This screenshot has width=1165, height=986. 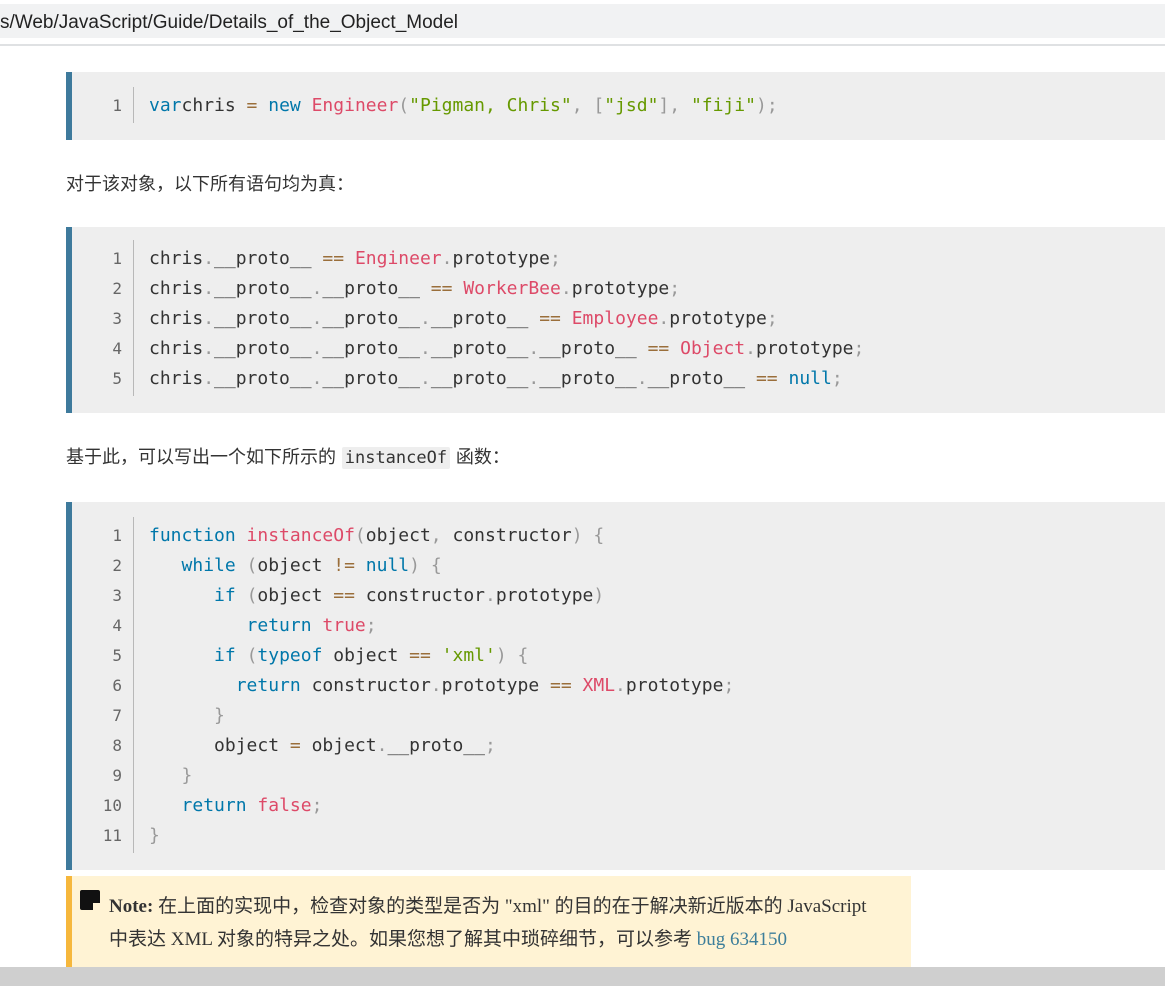 I want to click on line-number: 10, so click(x=112, y=805).